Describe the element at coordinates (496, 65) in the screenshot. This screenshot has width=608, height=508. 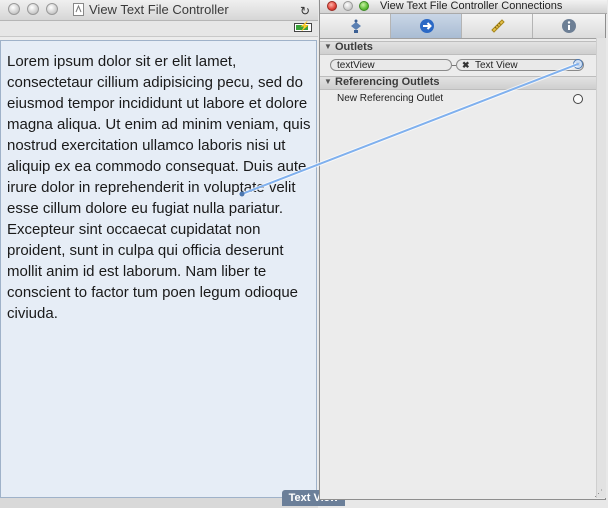
I see `outlet-target-label: Text View` at that location.